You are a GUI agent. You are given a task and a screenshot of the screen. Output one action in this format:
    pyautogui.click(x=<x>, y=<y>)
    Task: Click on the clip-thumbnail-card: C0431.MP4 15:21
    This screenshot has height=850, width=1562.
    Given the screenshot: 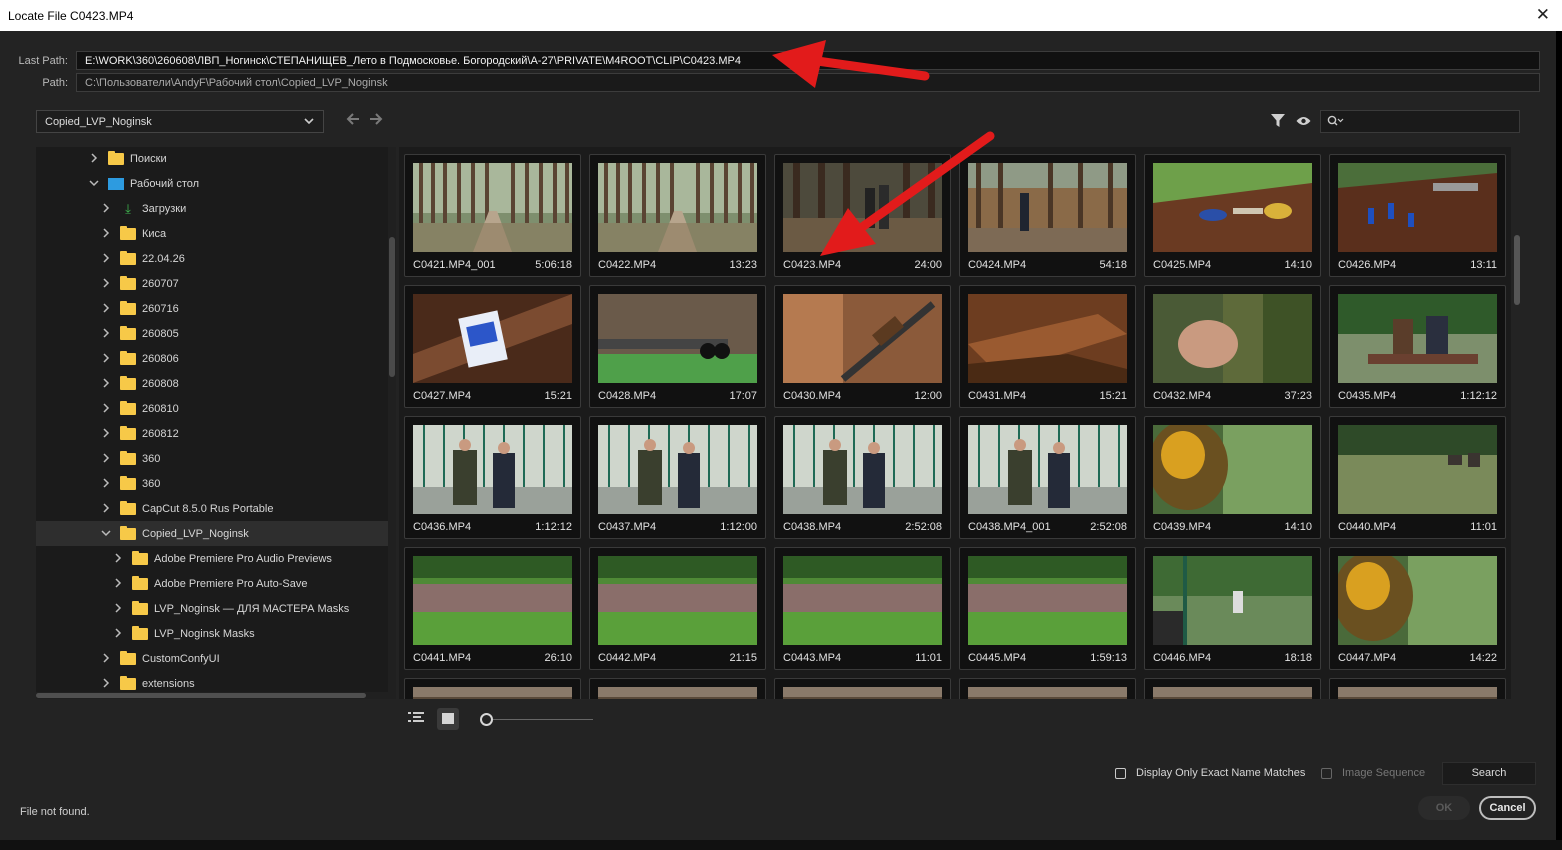 What is the action you would take?
    pyautogui.click(x=1047, y=346)
    